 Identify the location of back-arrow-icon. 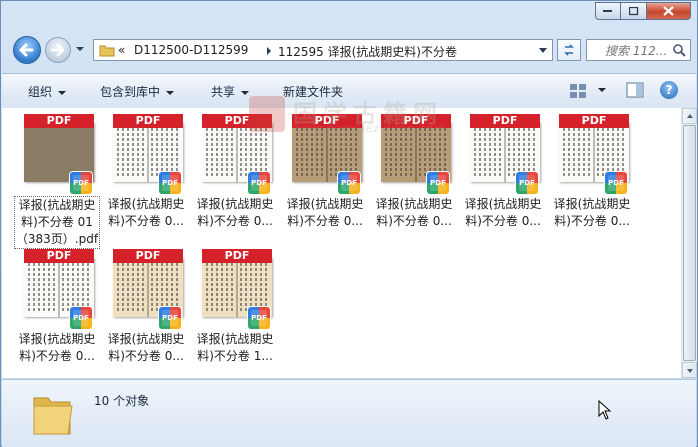
(26, 50).